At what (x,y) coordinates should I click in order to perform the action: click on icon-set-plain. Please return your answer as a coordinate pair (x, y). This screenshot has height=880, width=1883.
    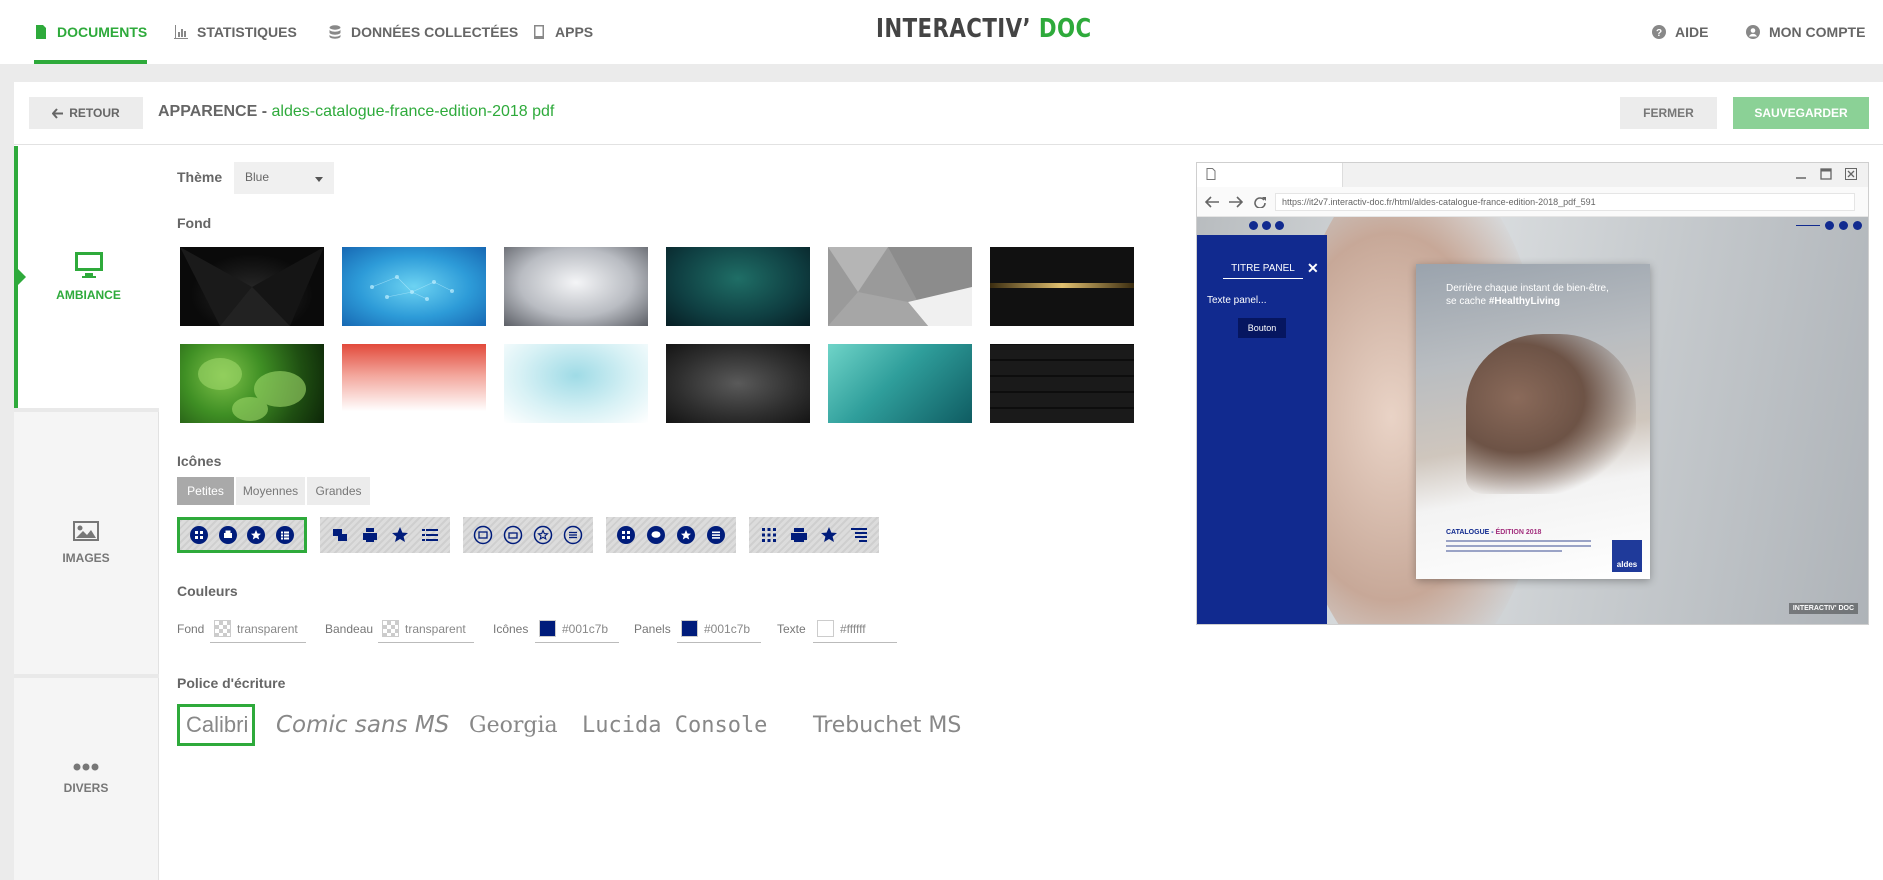
    Looking at the image, I should click on (385, 535).